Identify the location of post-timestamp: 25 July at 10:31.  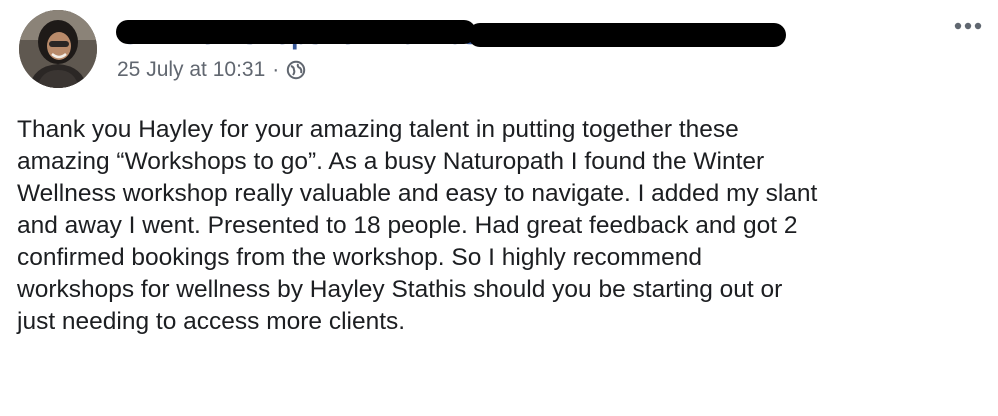
(191, 70).